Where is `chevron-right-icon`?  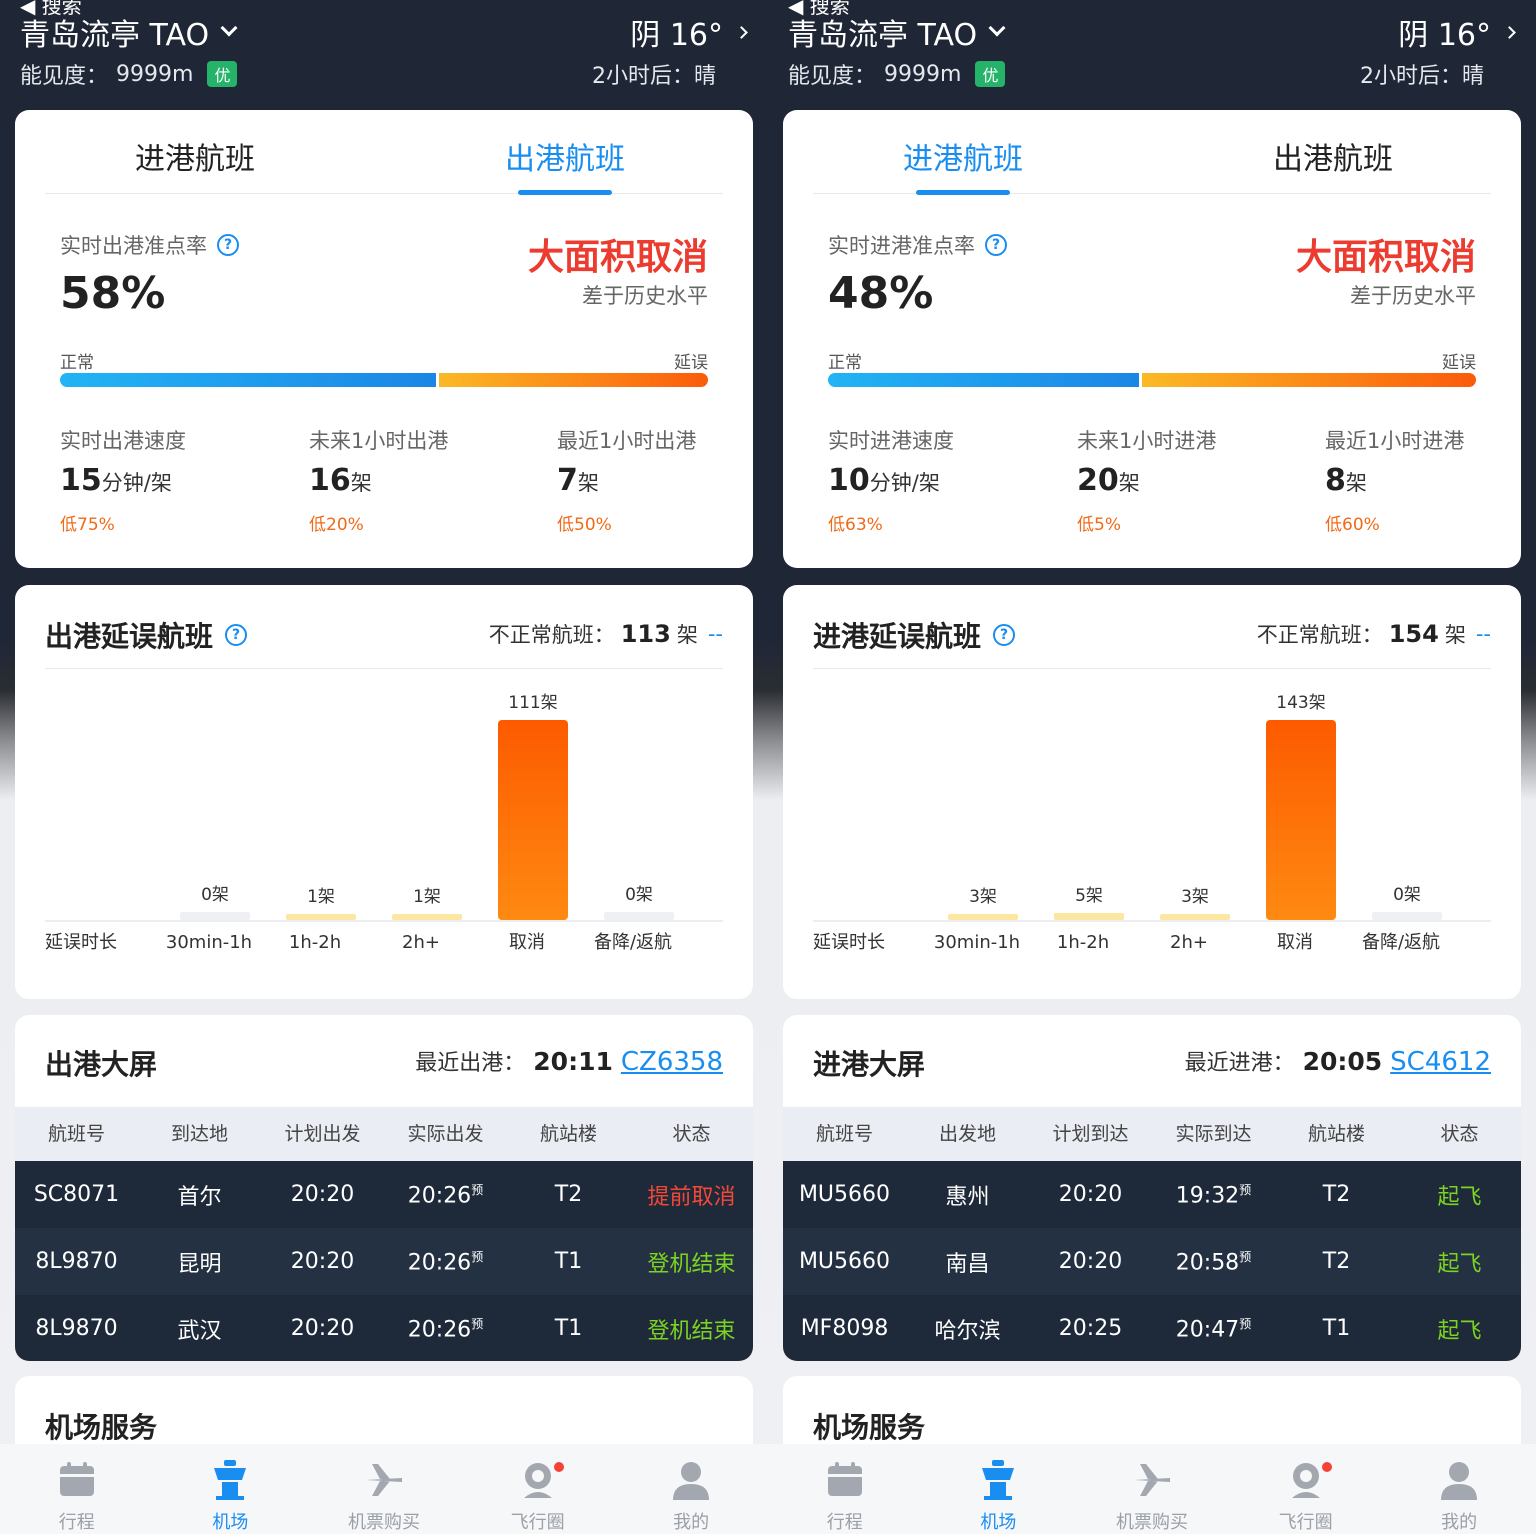 chevron-right-icon is located at coordinates (1509, 32).